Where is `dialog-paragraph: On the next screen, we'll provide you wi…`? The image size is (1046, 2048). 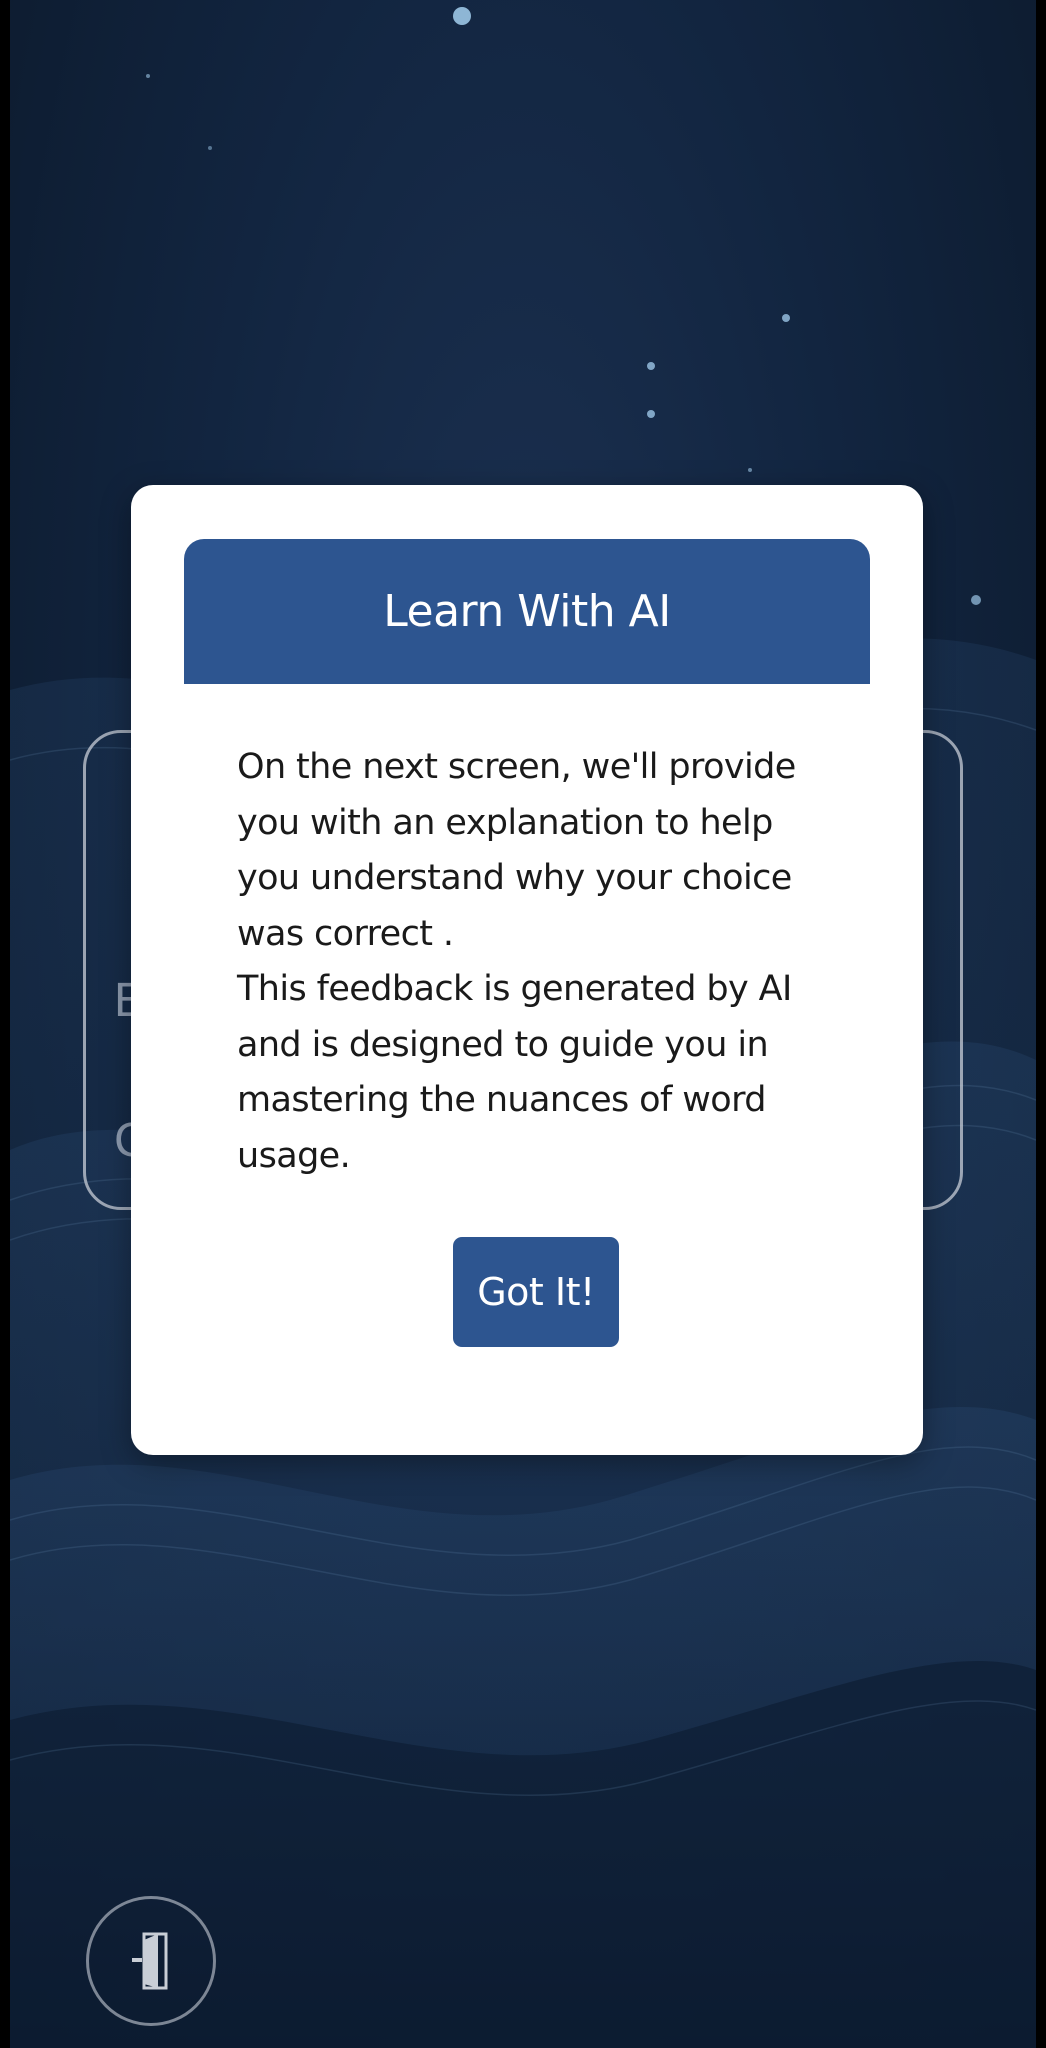 dialog-paragraph: On the next screen, we'll provide you wi… is located at coordinates (516, 850).